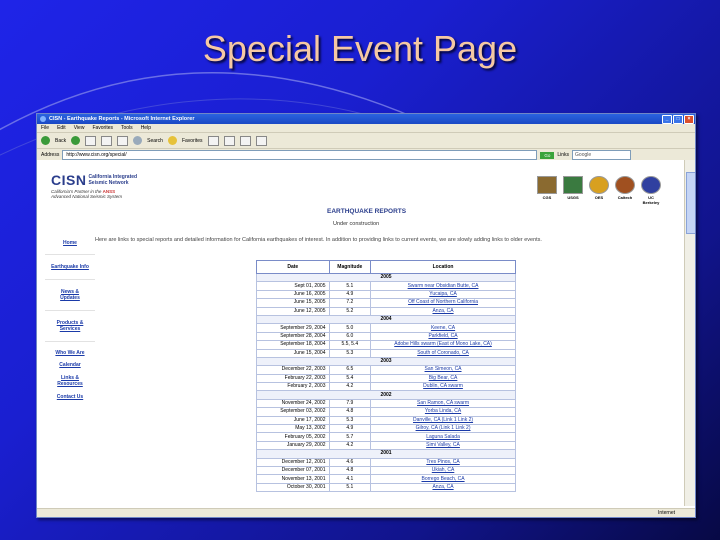 This screenshot has height=540, width=720. I want to click on table-row: February 05, 2002 5.7 Laguna Salada, so click(386, 437).